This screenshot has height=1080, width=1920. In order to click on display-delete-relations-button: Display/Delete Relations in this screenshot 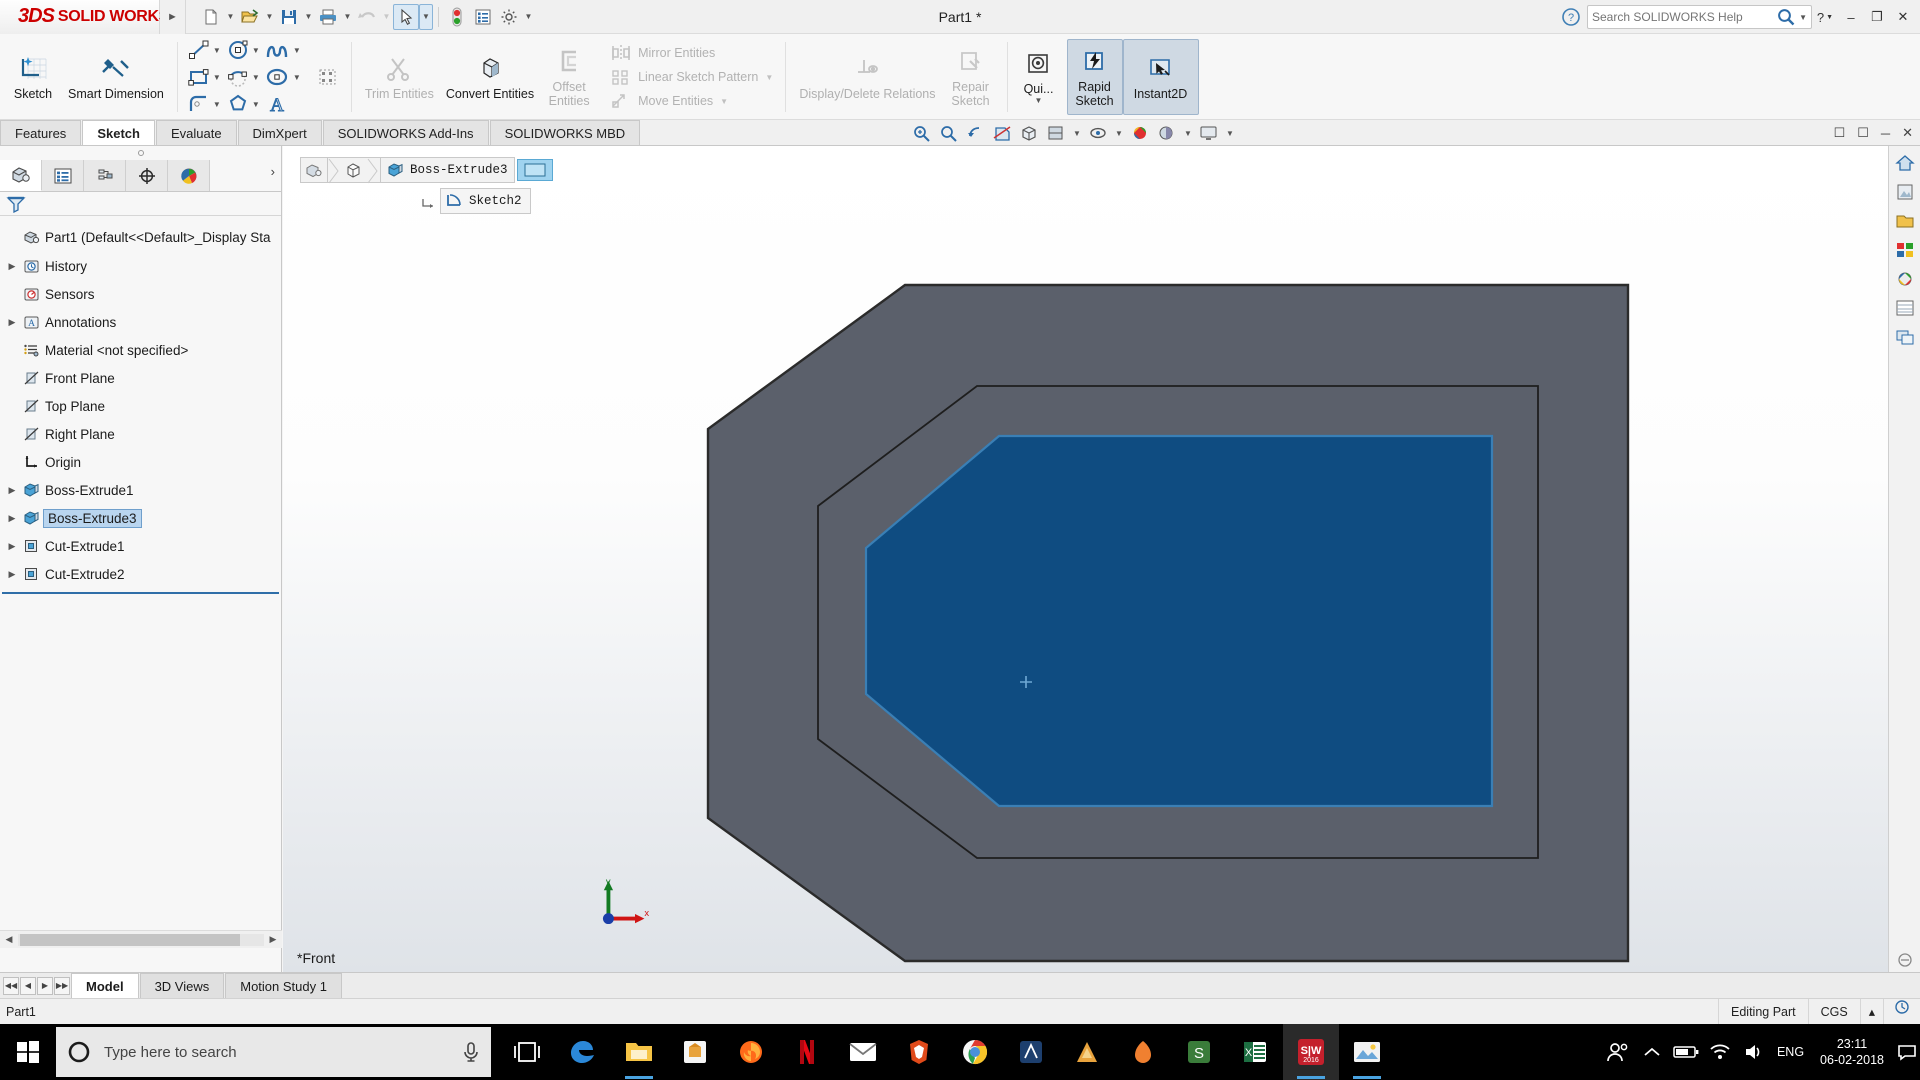, I will do `click(867, 77)`.